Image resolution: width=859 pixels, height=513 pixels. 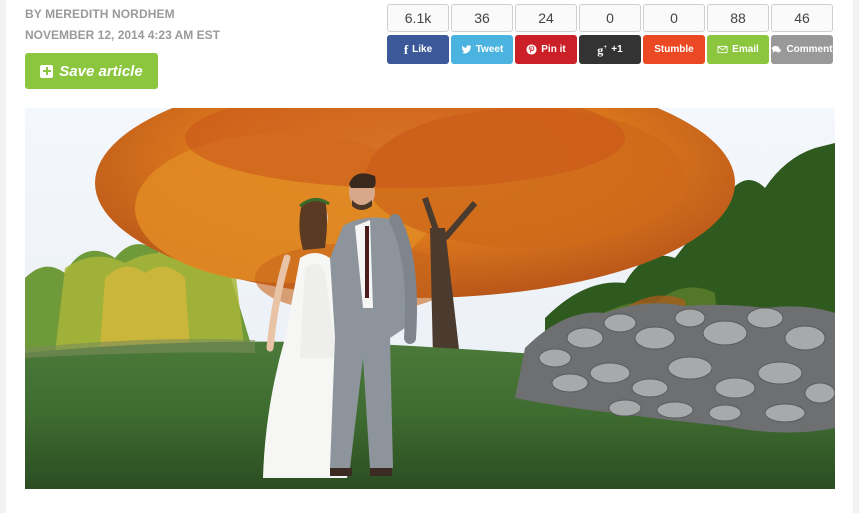 I want to click on stumble-button: Stumble, so click(x=674, y=49).